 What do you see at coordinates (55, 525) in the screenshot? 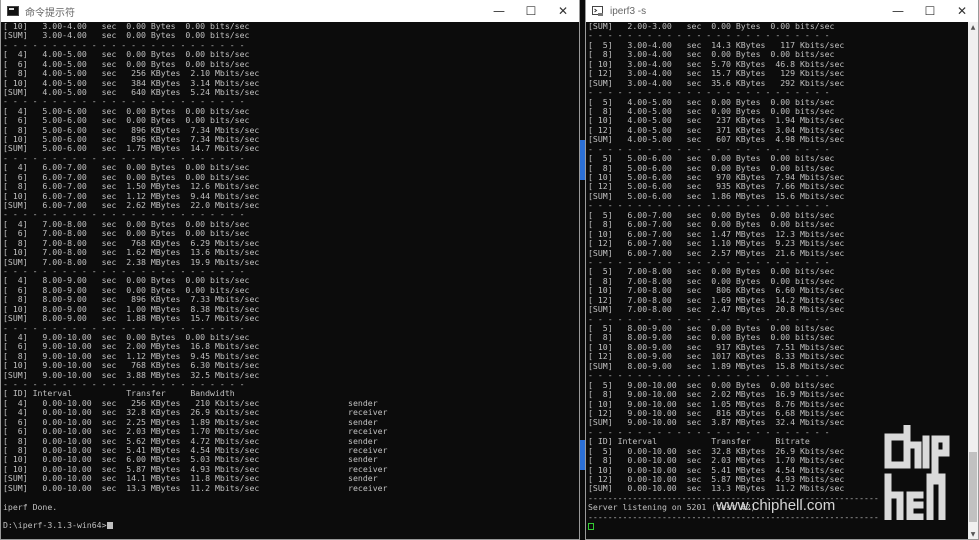
I see `cmd-prompt: D:\iperf-3.1.3-win64>` at bounding box center [55, 525].